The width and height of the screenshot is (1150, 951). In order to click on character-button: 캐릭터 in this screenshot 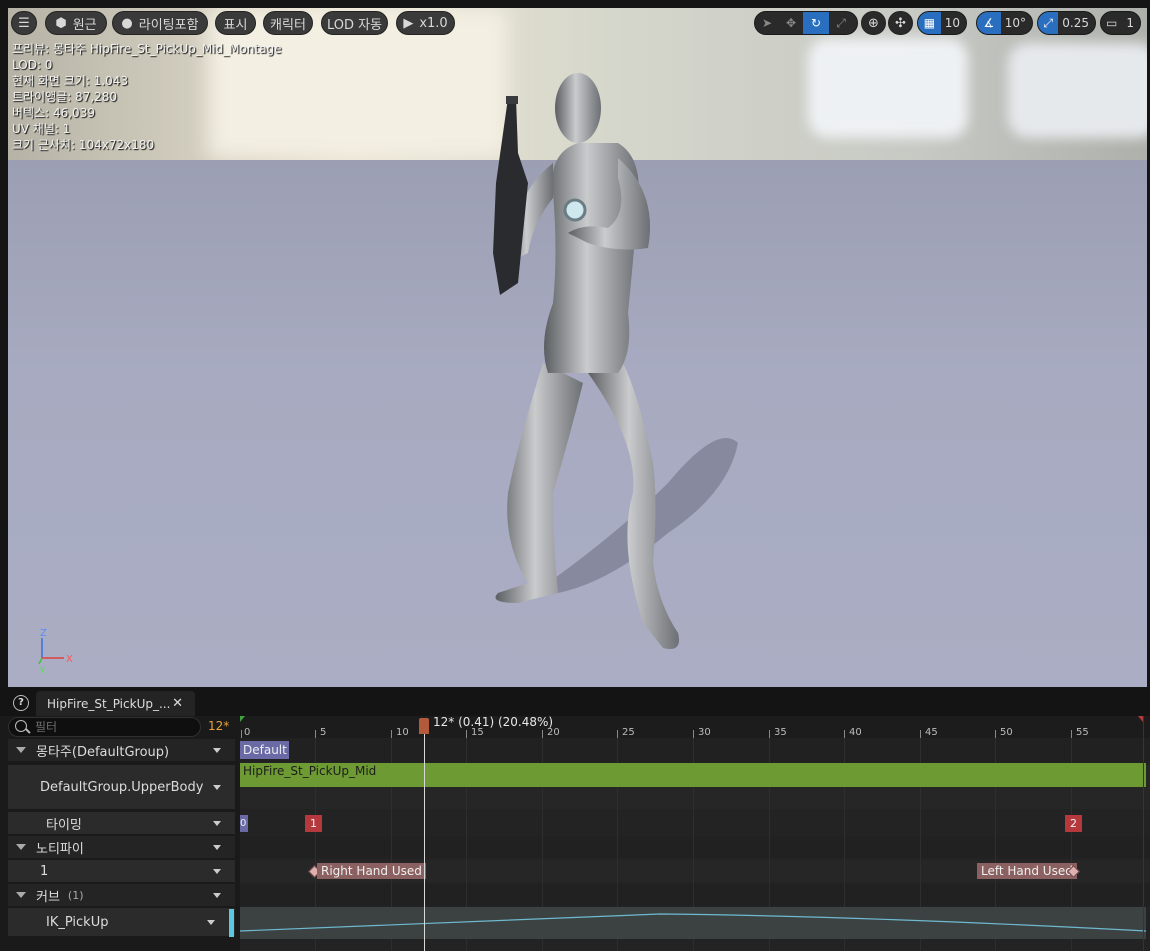, I will do `click(288, 23)`.